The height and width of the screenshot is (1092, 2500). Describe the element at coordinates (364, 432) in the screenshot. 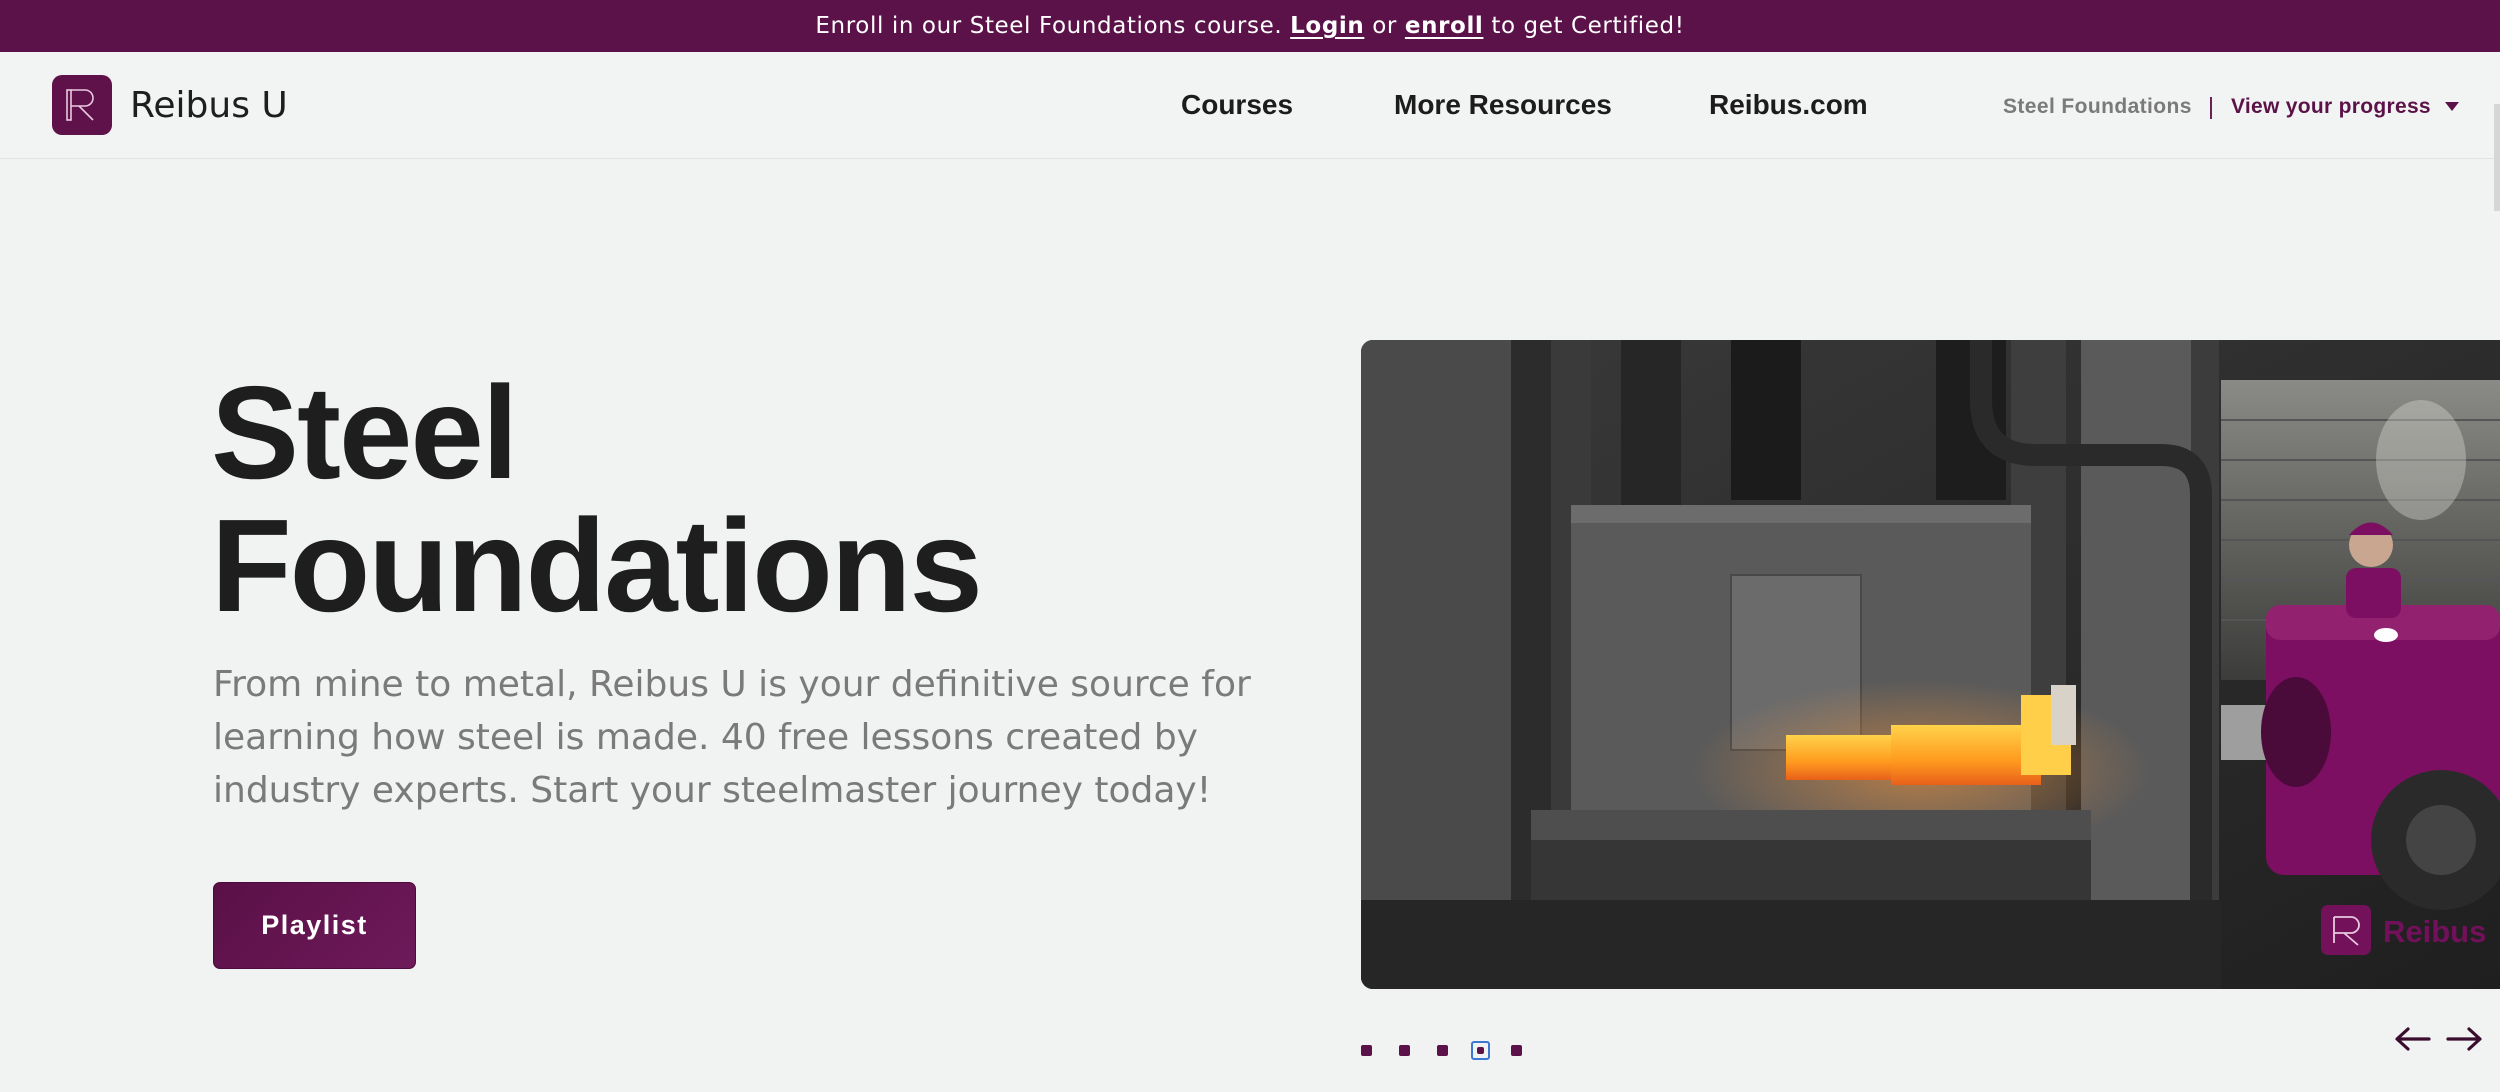

I see `hero-title-line-1: Steel` at that location.